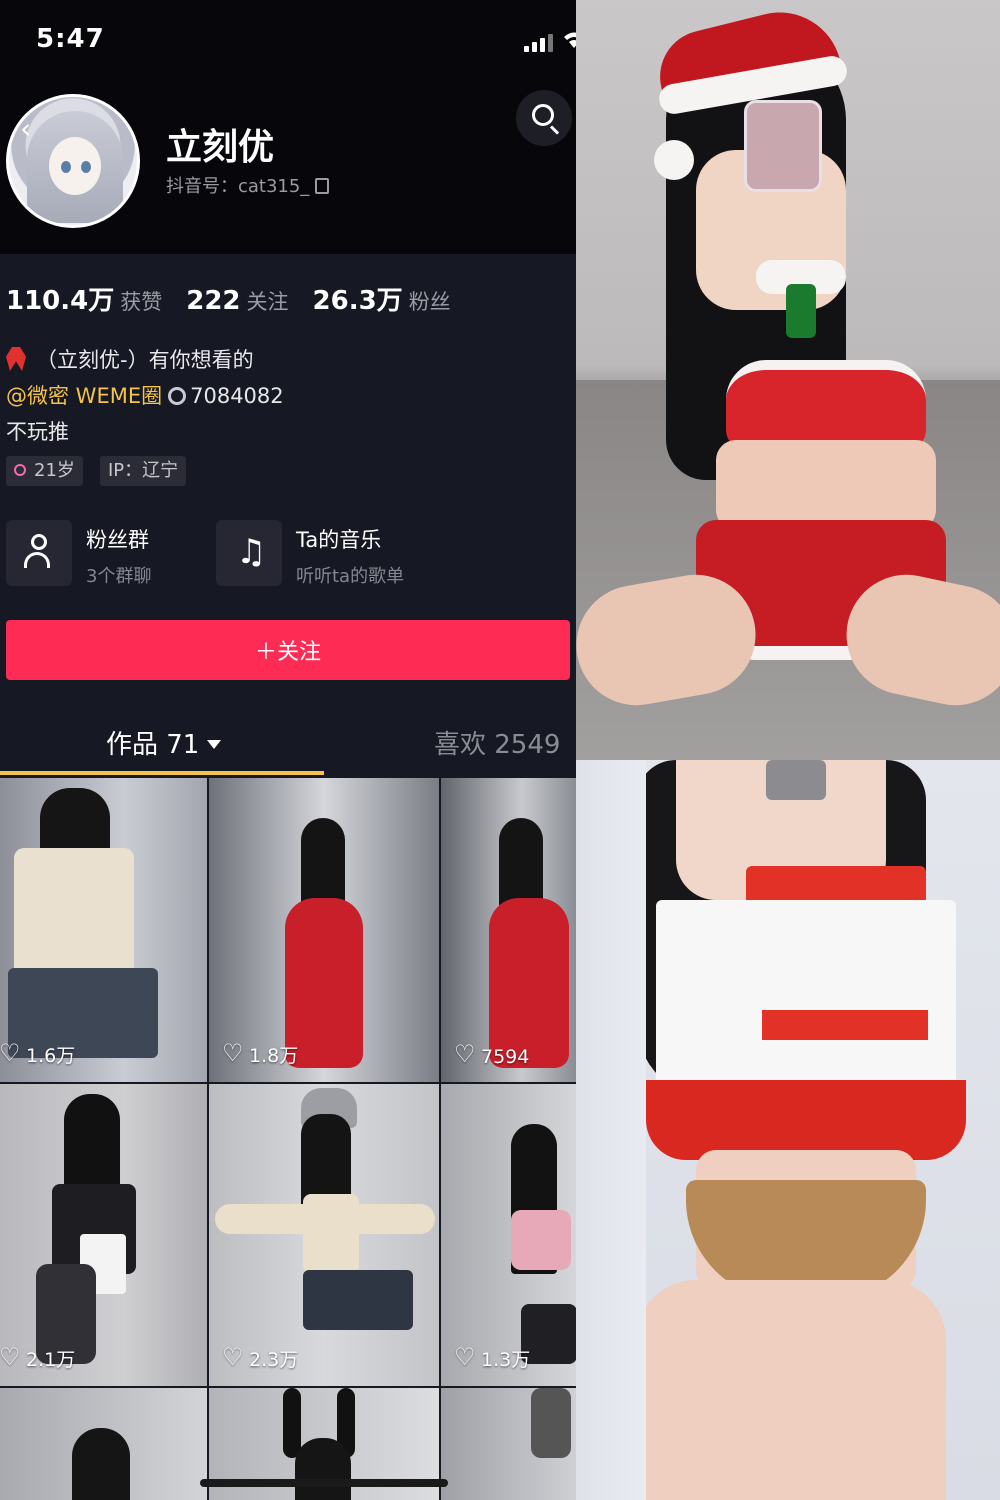 This screenshot has width=1000, height=1500. What do you see at coordinates (51, 1056) in the screenshot?
I see `like-count: 1.6万` at bounding box center [51, 1056].